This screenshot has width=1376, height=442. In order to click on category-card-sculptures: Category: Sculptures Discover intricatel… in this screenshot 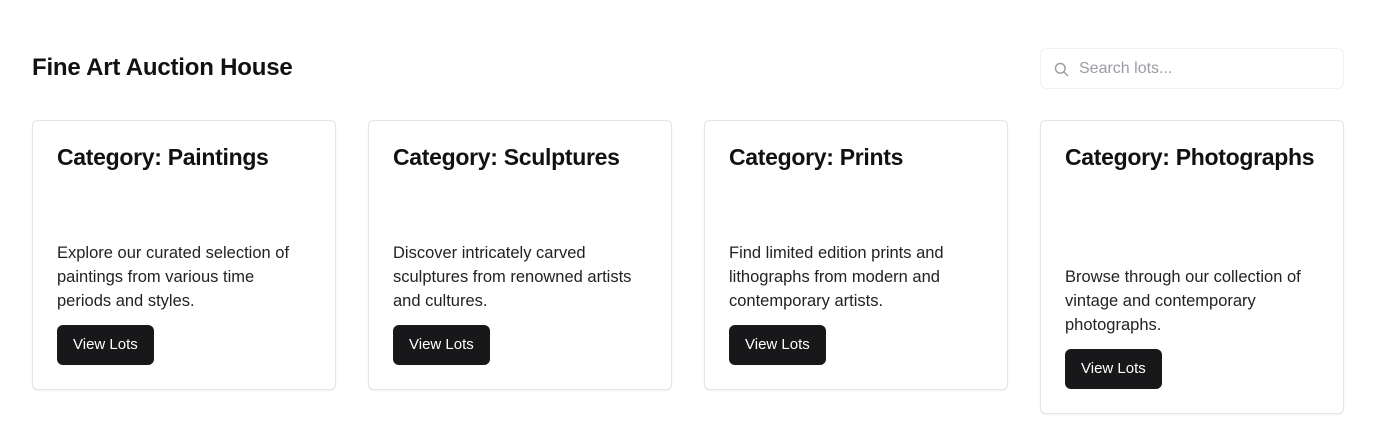, I will do `click(520, 255)`.